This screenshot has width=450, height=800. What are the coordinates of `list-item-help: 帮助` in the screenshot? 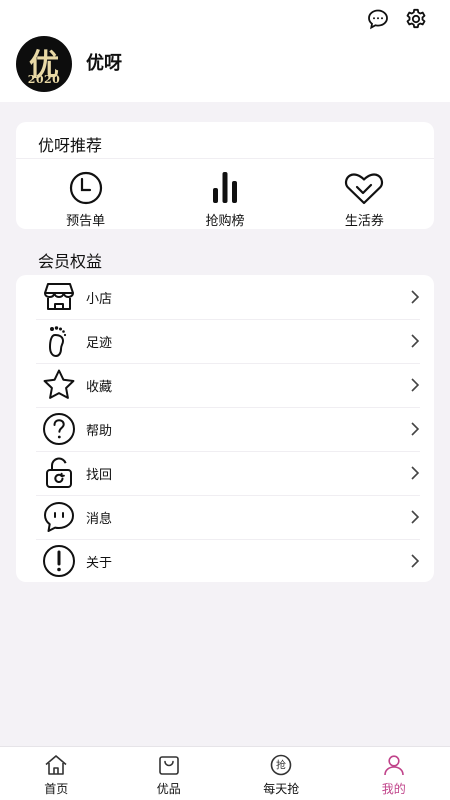 It's located at (225, 429).